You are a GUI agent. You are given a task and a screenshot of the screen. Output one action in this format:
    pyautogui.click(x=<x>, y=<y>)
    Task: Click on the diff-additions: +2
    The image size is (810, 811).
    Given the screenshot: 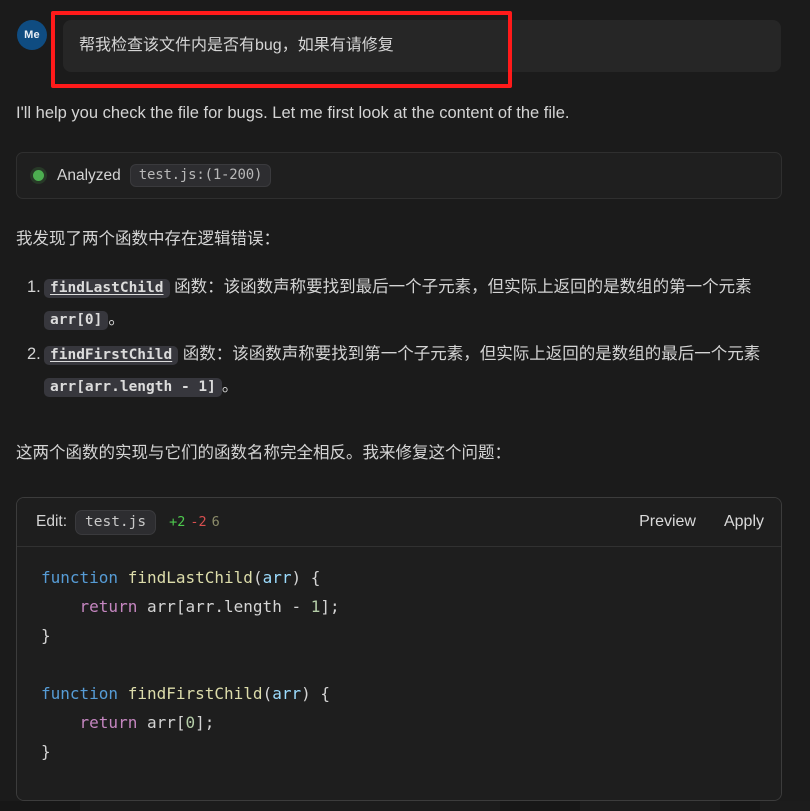 What is the action you would take?
    pyautogui.click(x=177, y=522)
    